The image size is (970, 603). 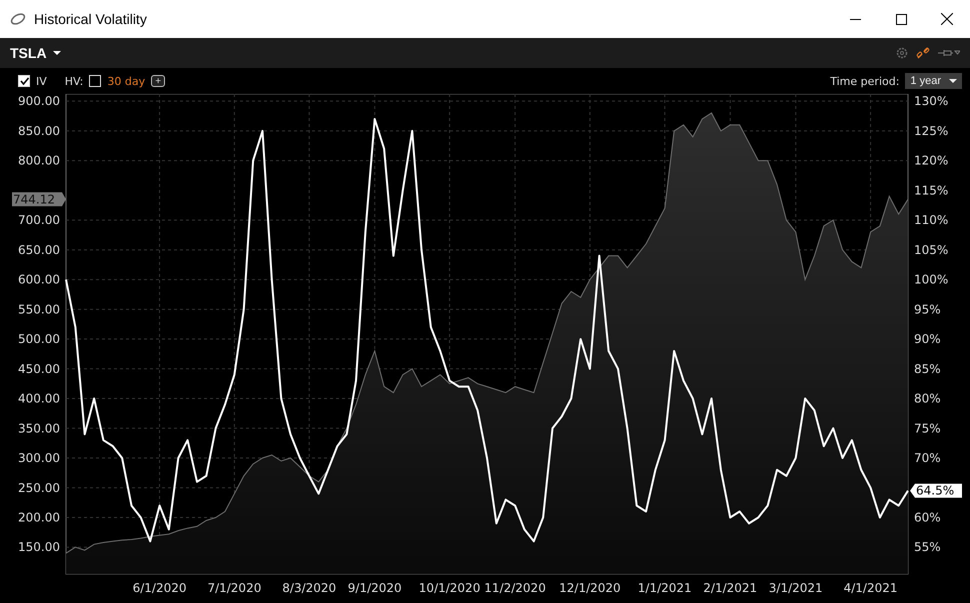 I want to click on y-axis-label: 250.00, so click(x=39, y=487).